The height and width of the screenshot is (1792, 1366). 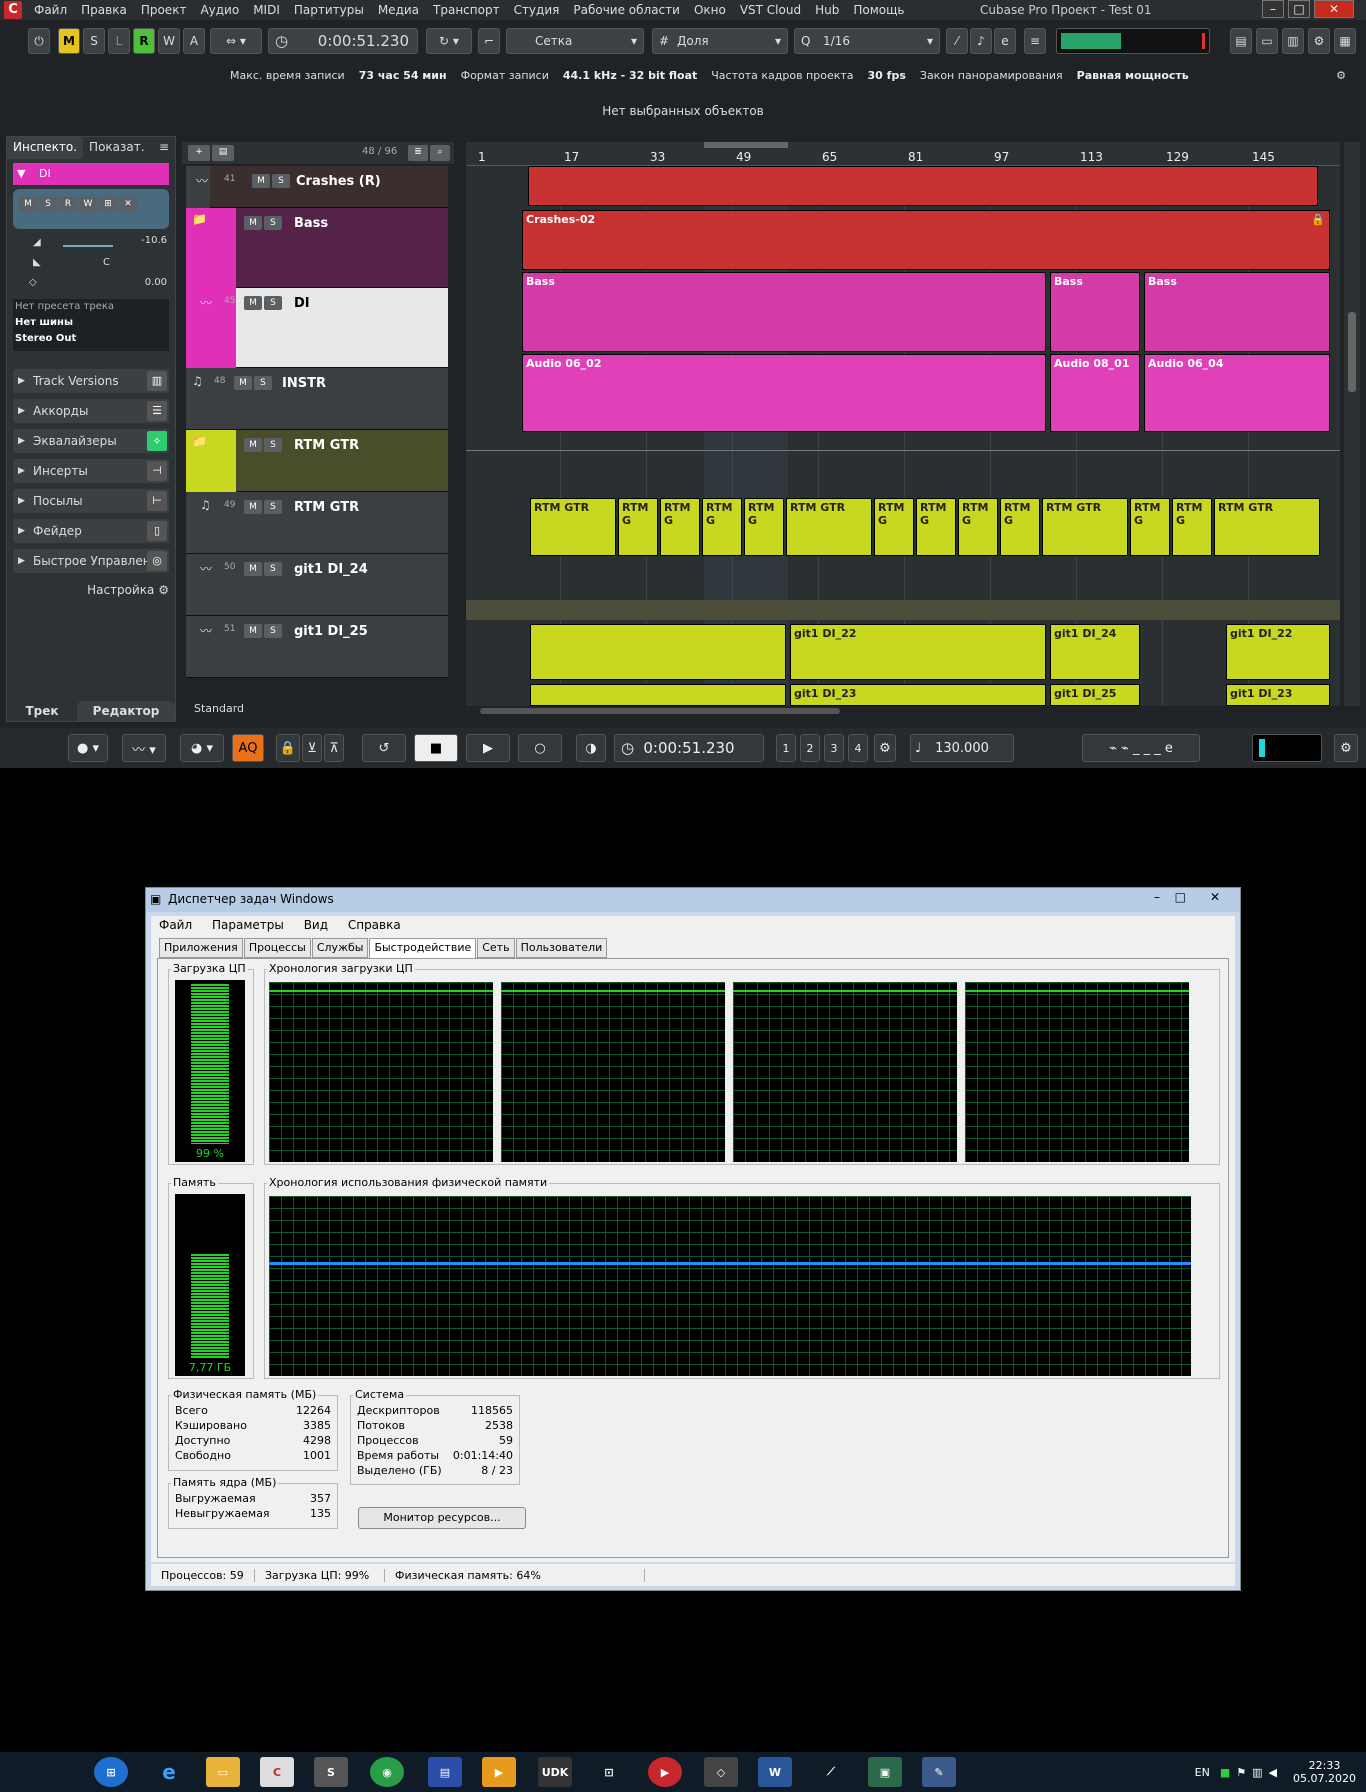 I want to click on menu-workspaces: Рабочие области, so click(x=626, y=10).